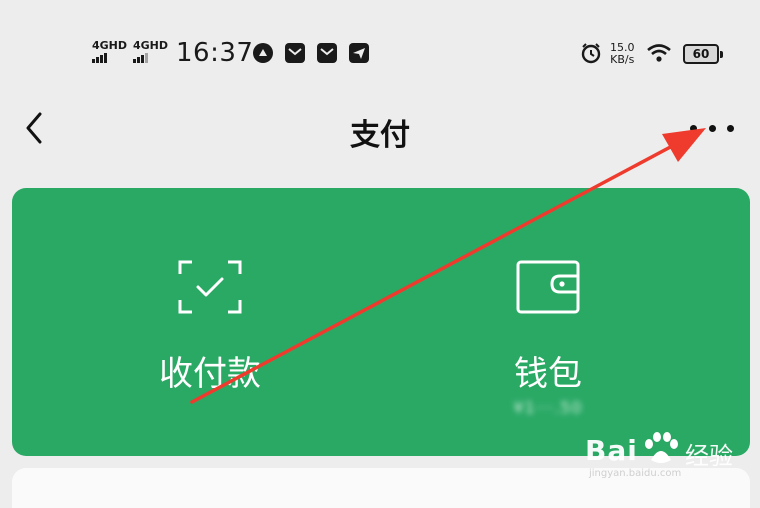  What do you see at coordinates (109, 51) in the screenshot?
I see `network-indicator-1: 4GHD` at bounding box center [109, 51].